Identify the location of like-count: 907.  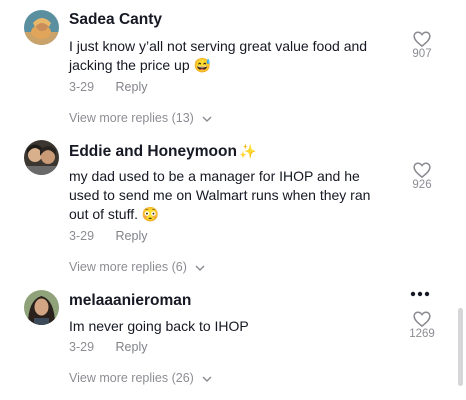
(422, 54).